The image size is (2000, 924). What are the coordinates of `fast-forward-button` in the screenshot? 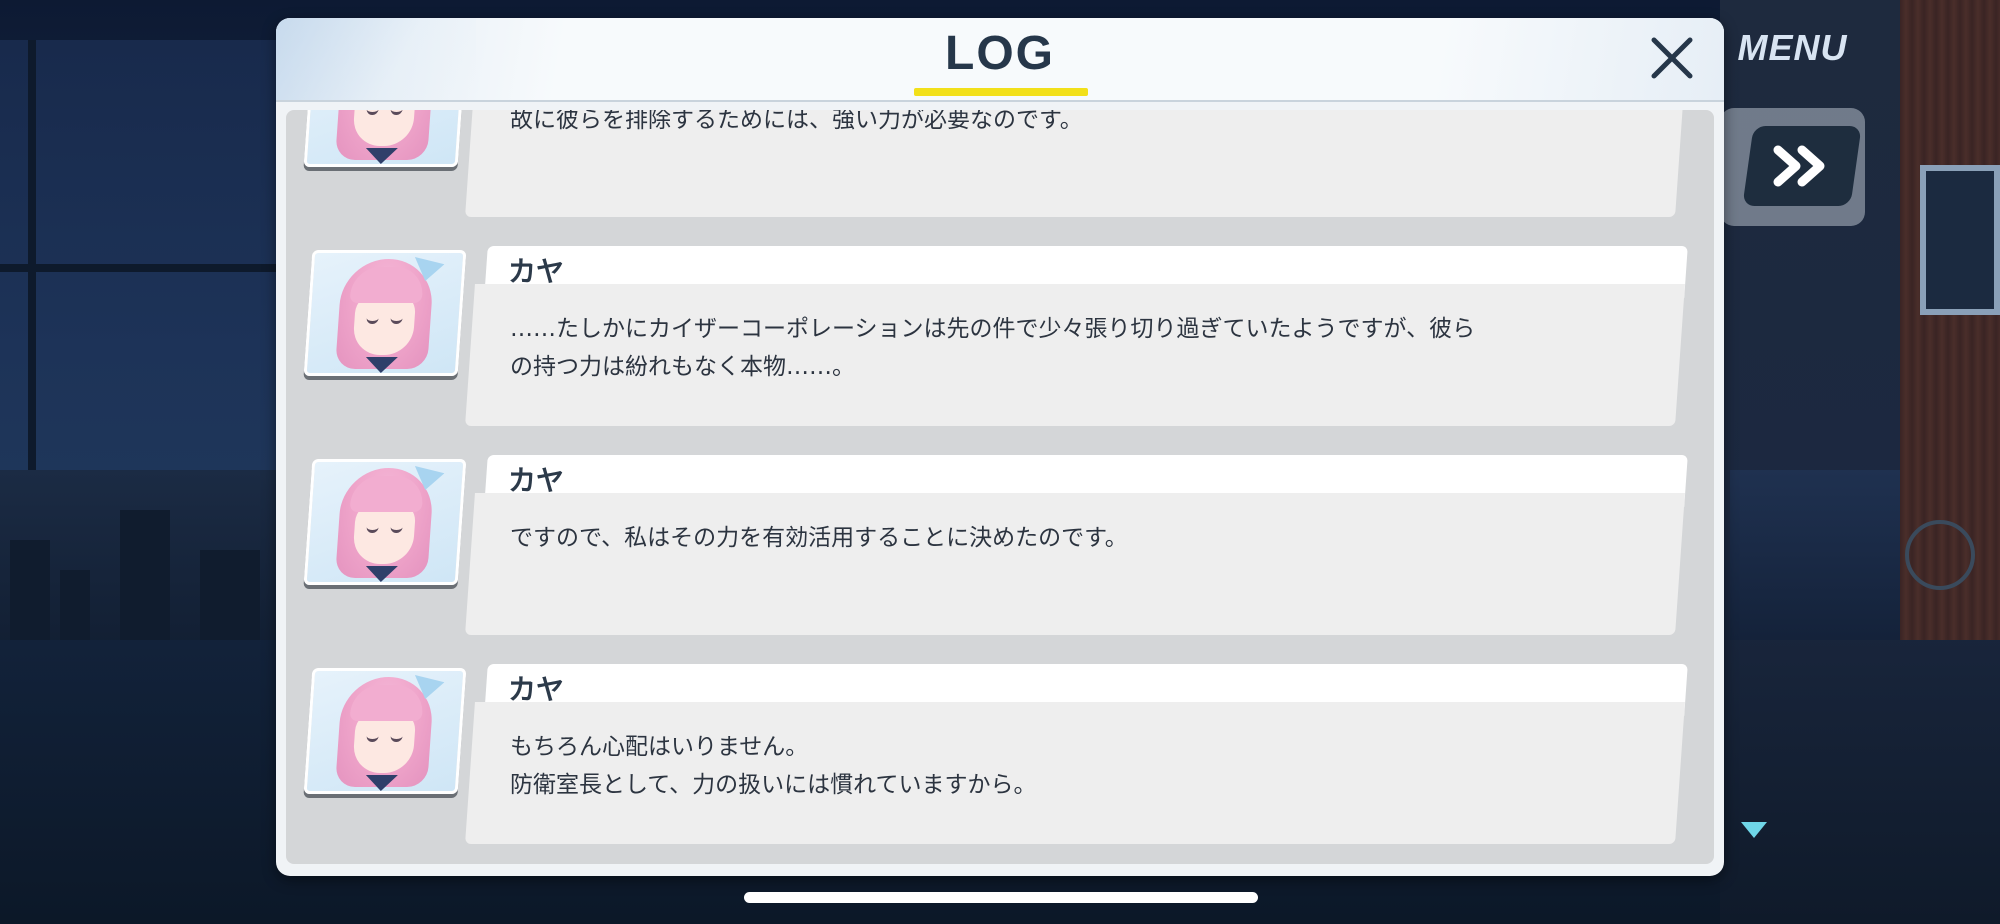 It's located at (1802, 166).